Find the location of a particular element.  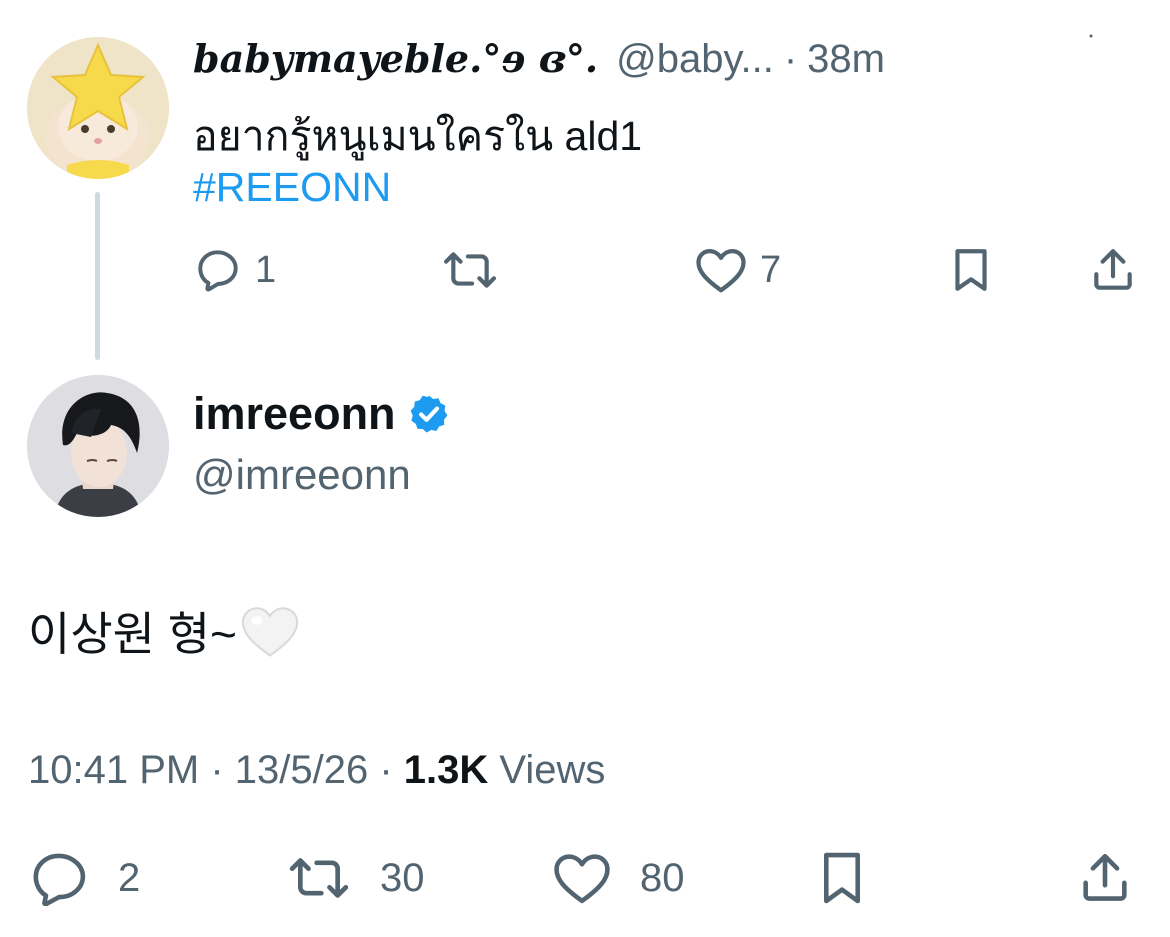

main-display-name: imreeonn is located at coordinates (294, 414).